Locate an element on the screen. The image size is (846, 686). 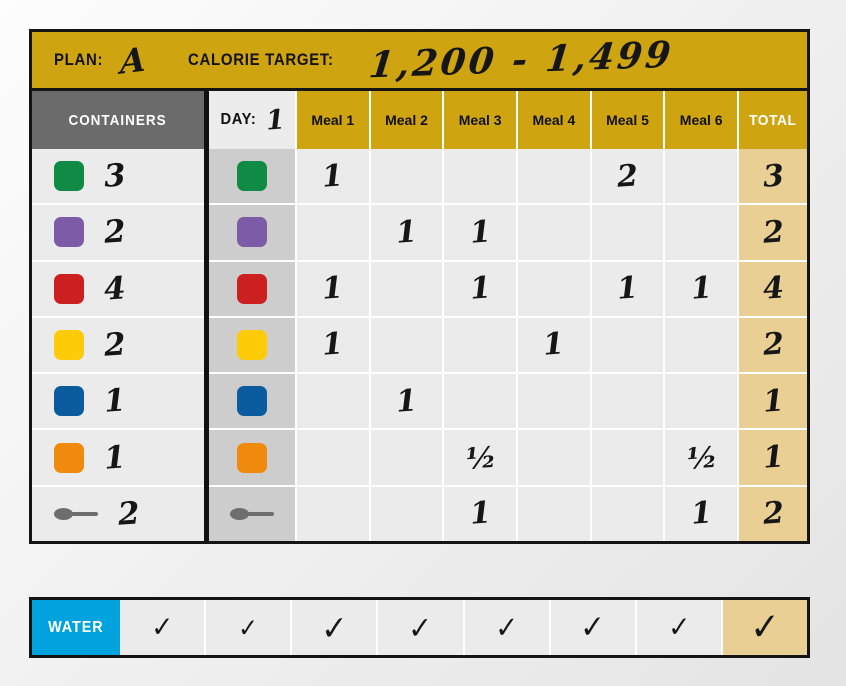
day-header-cell: DAY: 1 is located at coordinates (253, 120).